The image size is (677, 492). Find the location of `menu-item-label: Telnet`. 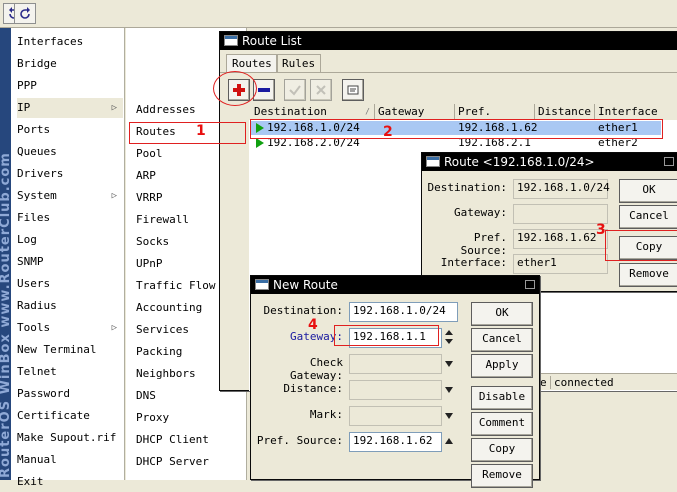

menu-item-label: Telnet is located at coordinates (37, 371).